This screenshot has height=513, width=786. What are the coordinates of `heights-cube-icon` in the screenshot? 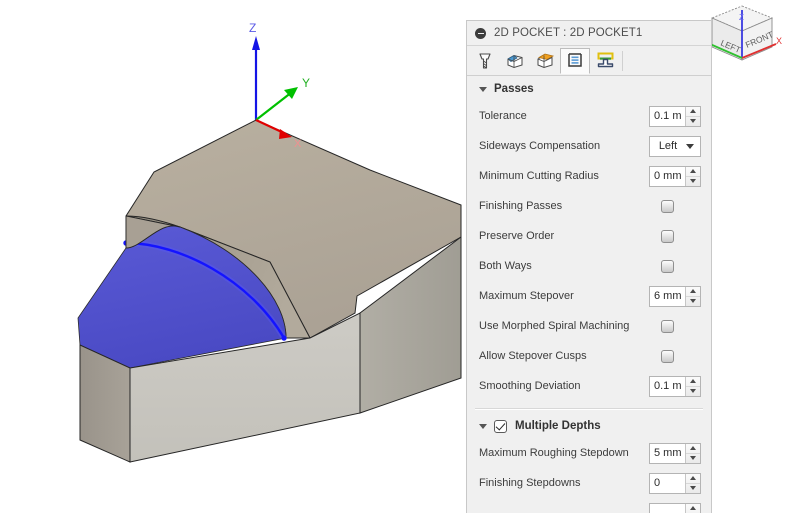 It's located at (545, 60).